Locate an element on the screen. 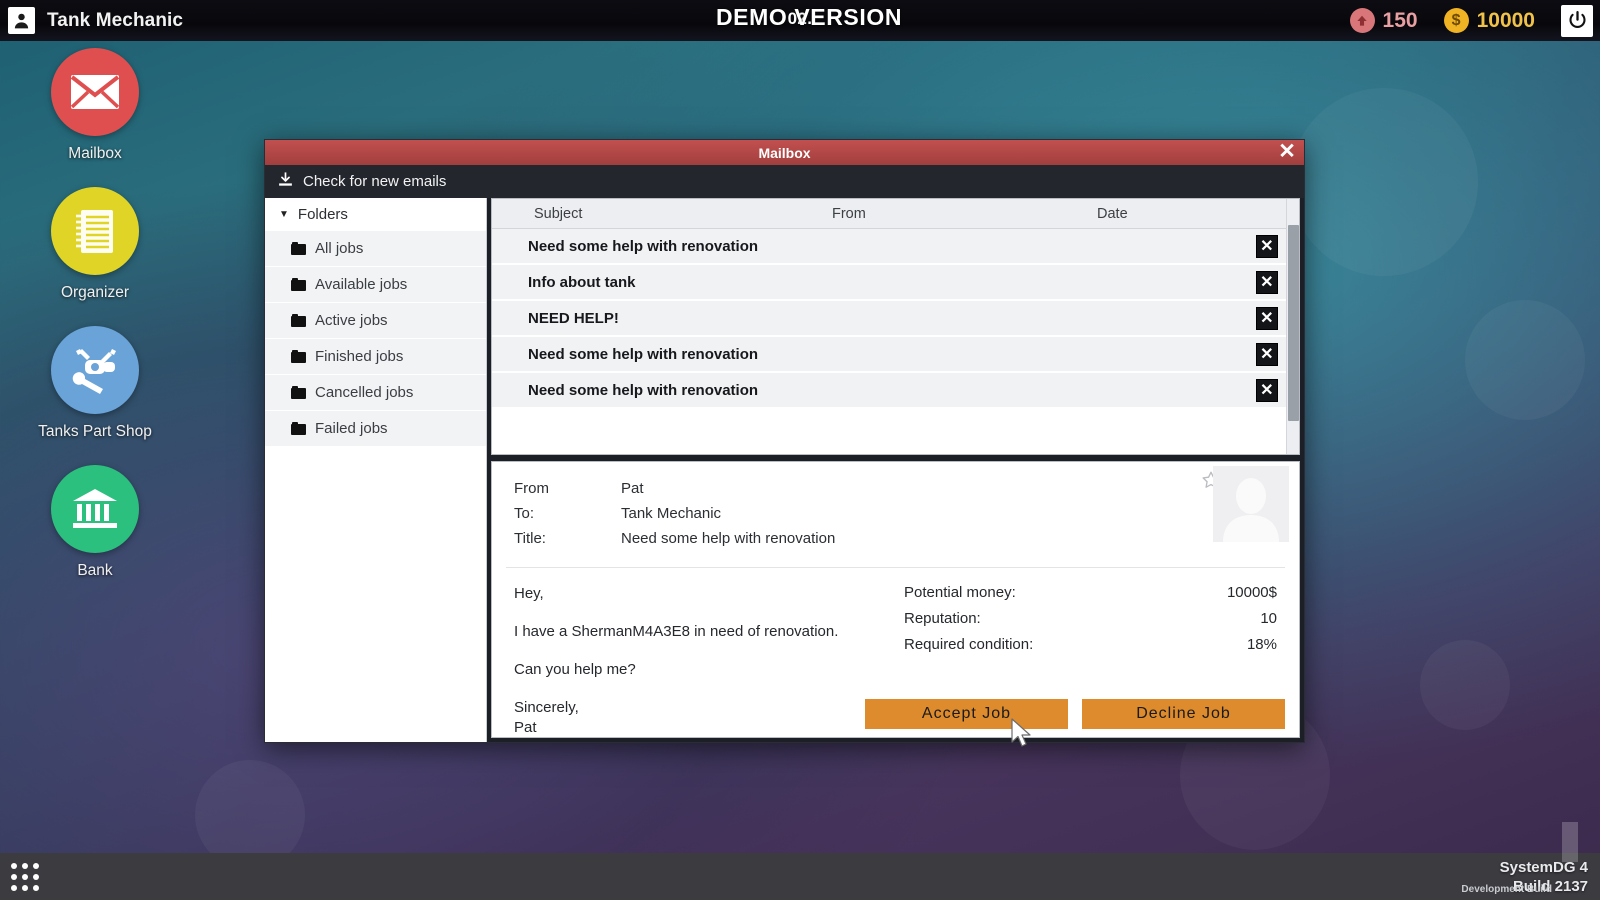 The image size is (1600, 900). folder-item-finished-jobs: Finished jobs is located at coordinates (375, 357).